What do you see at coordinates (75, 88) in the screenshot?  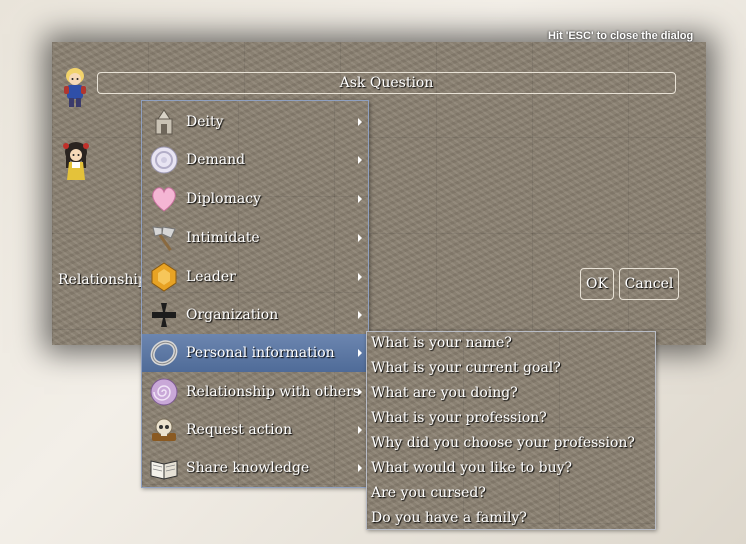 I see `player-portrait` at bounding box center [75, 88].